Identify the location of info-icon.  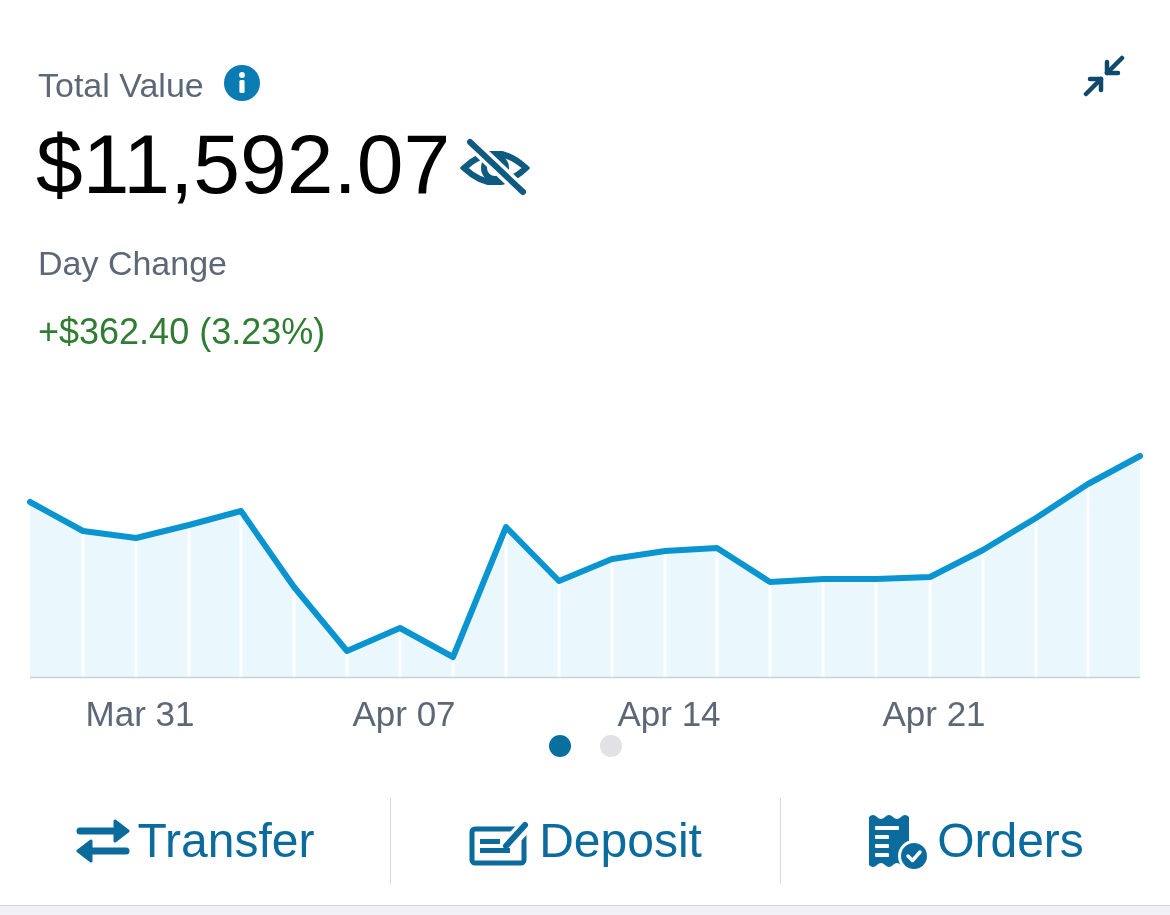
(241, 83).